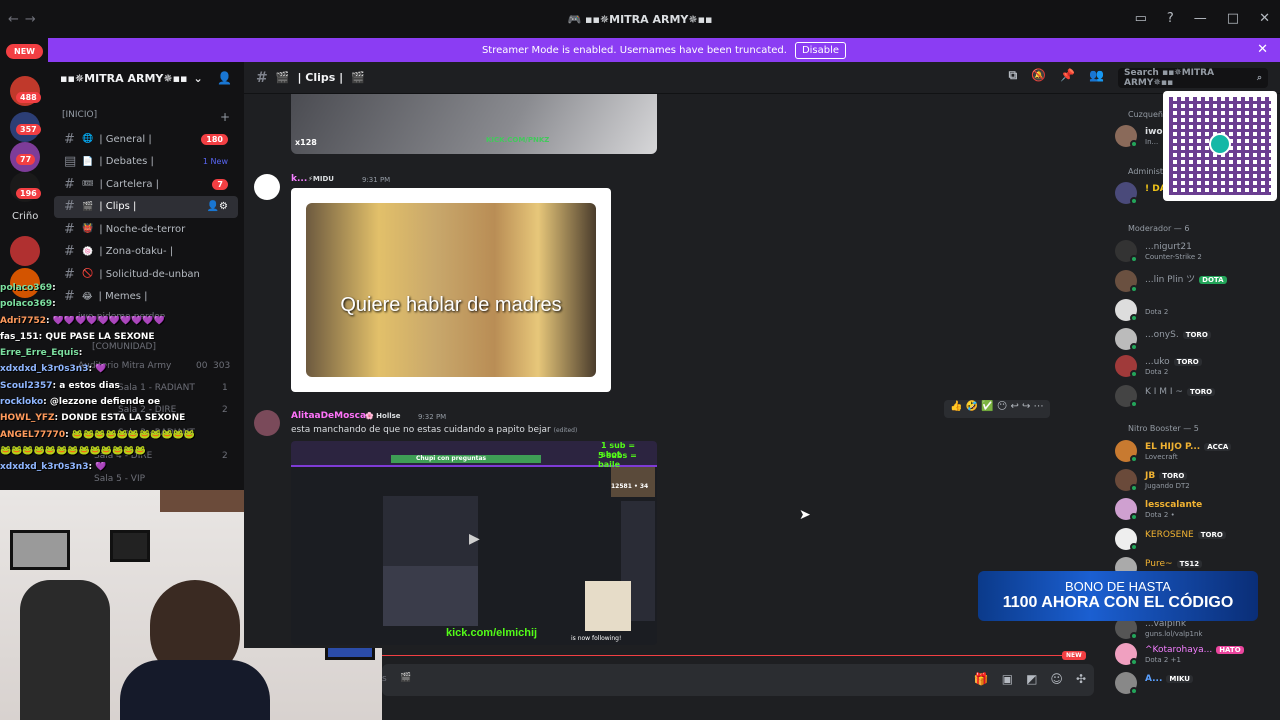 The width and height of the screenshot is (1280, 720). Describe the element at coordinates (146, 184) in the screenshot. I see `channel-cartelera: # 🎟 | Cartelera | 7` at that location.